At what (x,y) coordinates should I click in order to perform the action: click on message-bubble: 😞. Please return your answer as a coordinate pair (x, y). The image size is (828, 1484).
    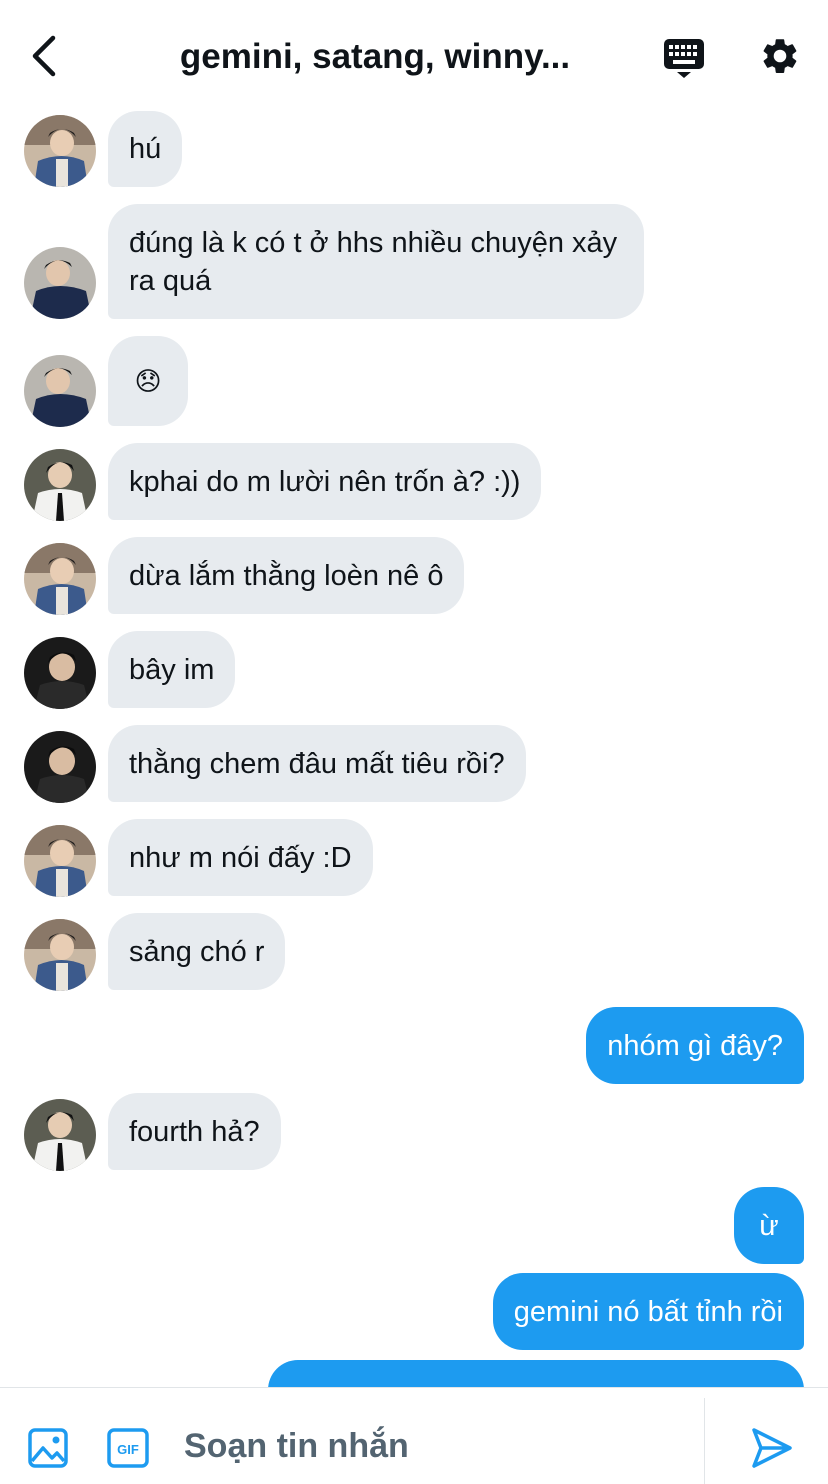
    Looking at the image, I should click on (148, 381).